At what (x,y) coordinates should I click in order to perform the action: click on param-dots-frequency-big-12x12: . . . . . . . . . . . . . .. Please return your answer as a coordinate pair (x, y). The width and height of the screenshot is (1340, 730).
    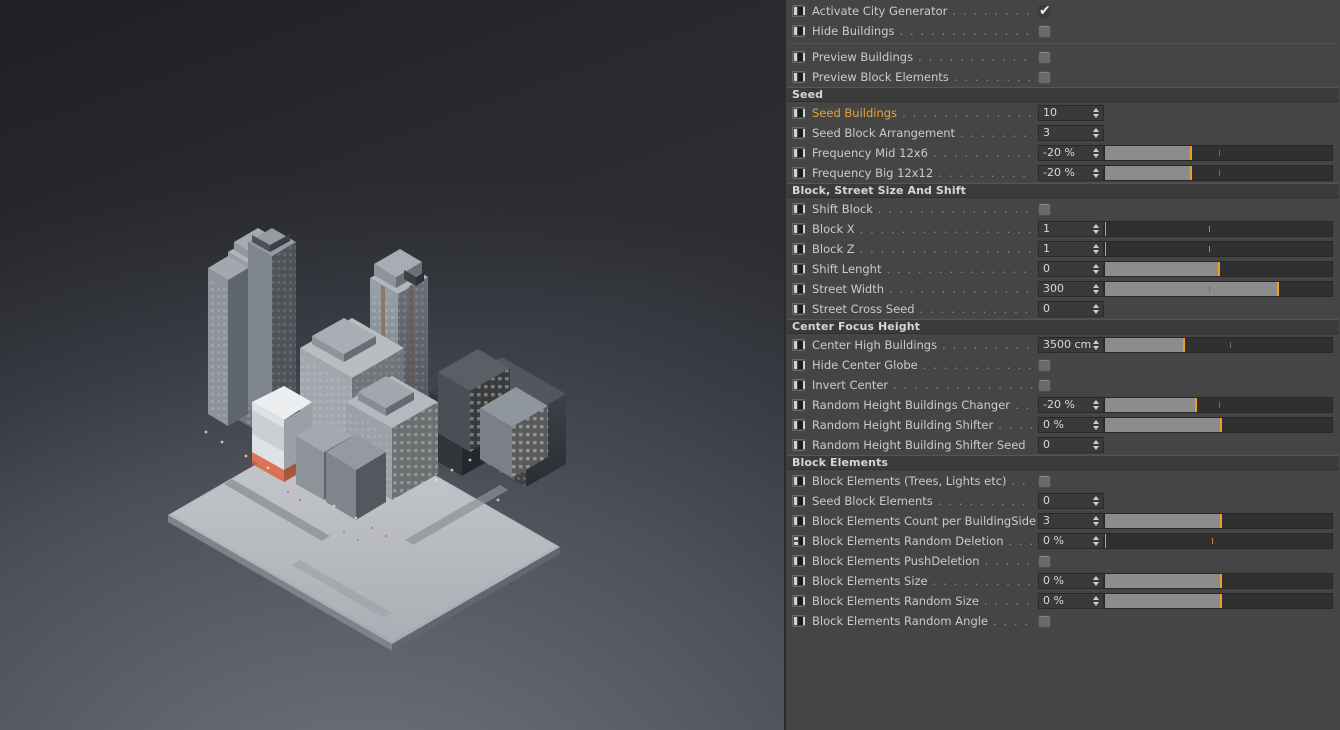
    Looking at the image, I should click on (986, 173).